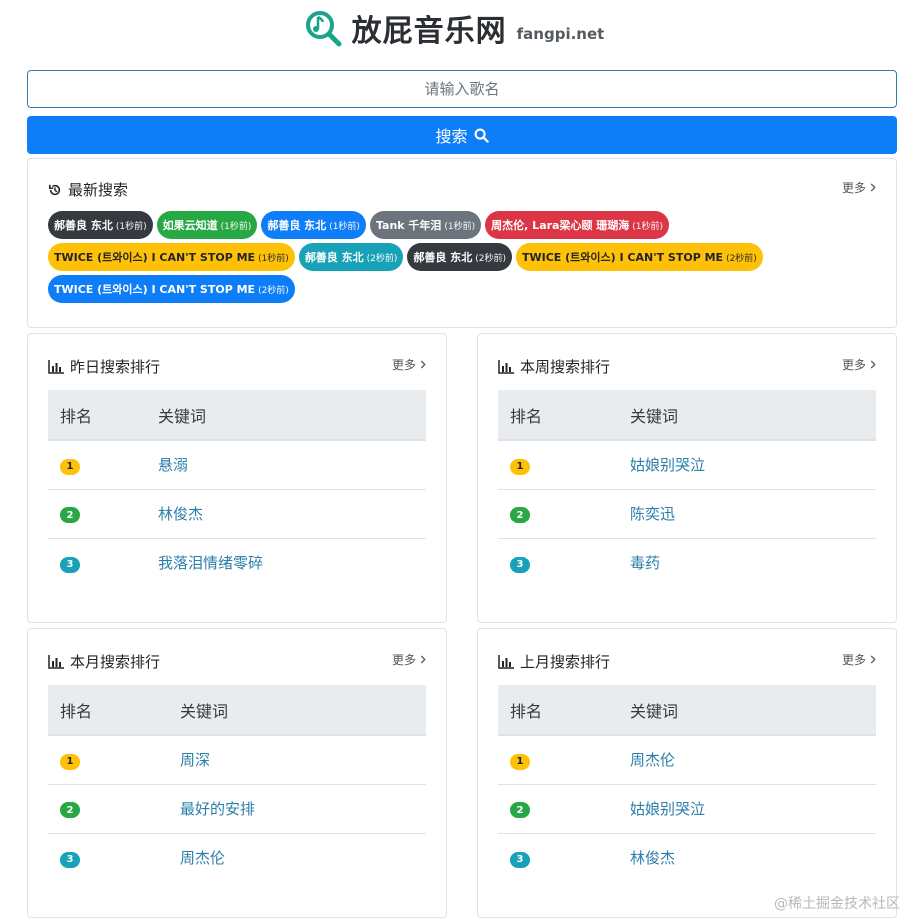  Describe the element at coordinates (303, 809) in the screenshot. I see `keyword-cell: 最好的安排` at that location.